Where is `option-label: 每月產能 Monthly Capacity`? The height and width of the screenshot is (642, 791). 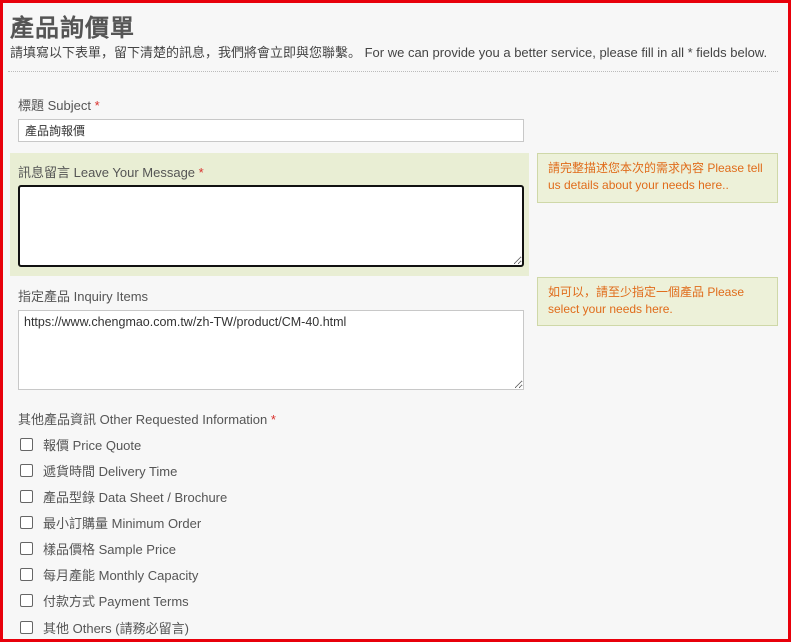
option-label: 每月產能 Monthly Capacity is located at coordinates (121, 575).